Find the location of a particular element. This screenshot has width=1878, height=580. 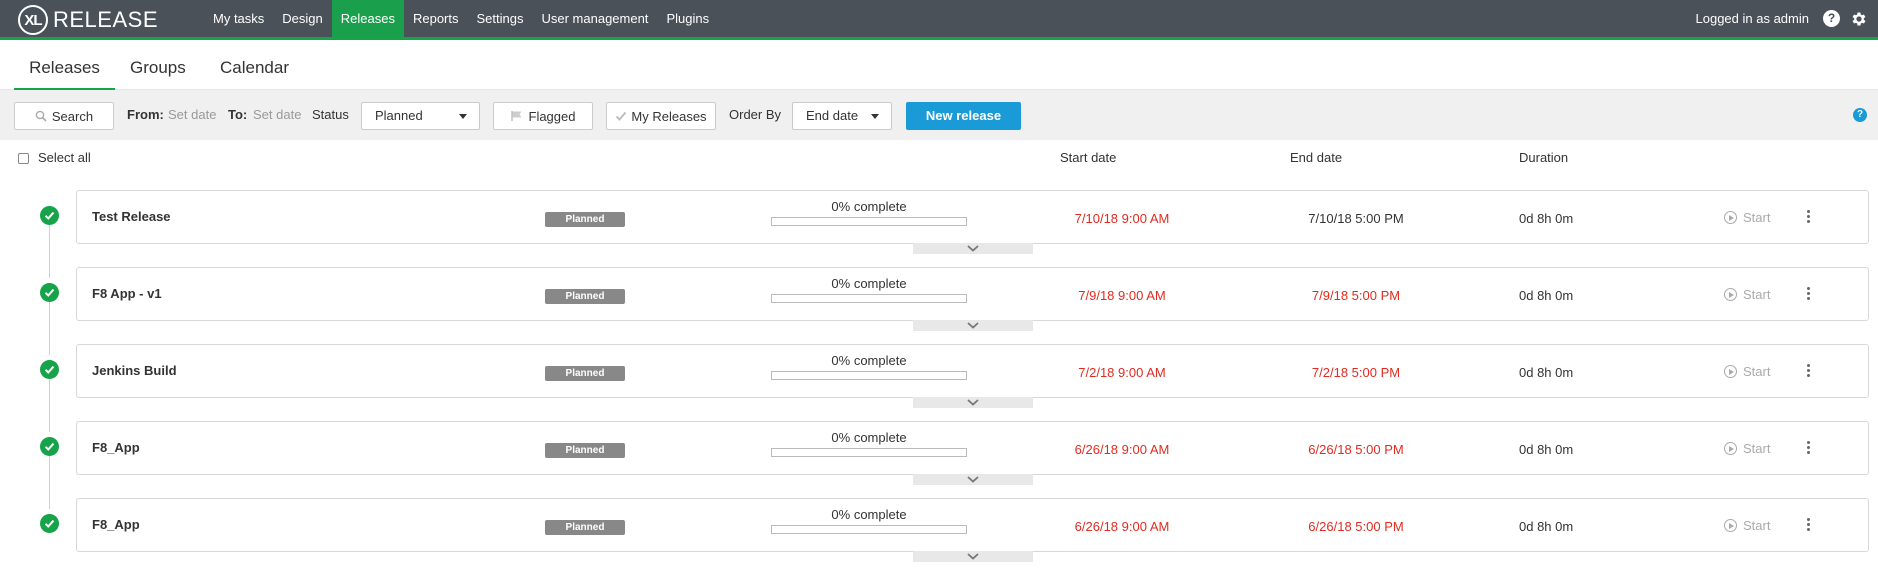

column-header-duration: Duration is located at coordinates (1543, 157).